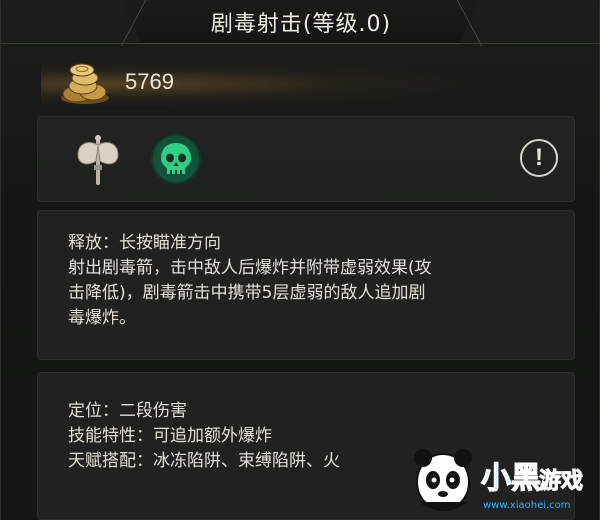 The image size is (600, 520). I want to click on description-line-1: 射出剧毒箭，击中敌人后爆炸并附带虚弱效果(攻, so click(250, 268).